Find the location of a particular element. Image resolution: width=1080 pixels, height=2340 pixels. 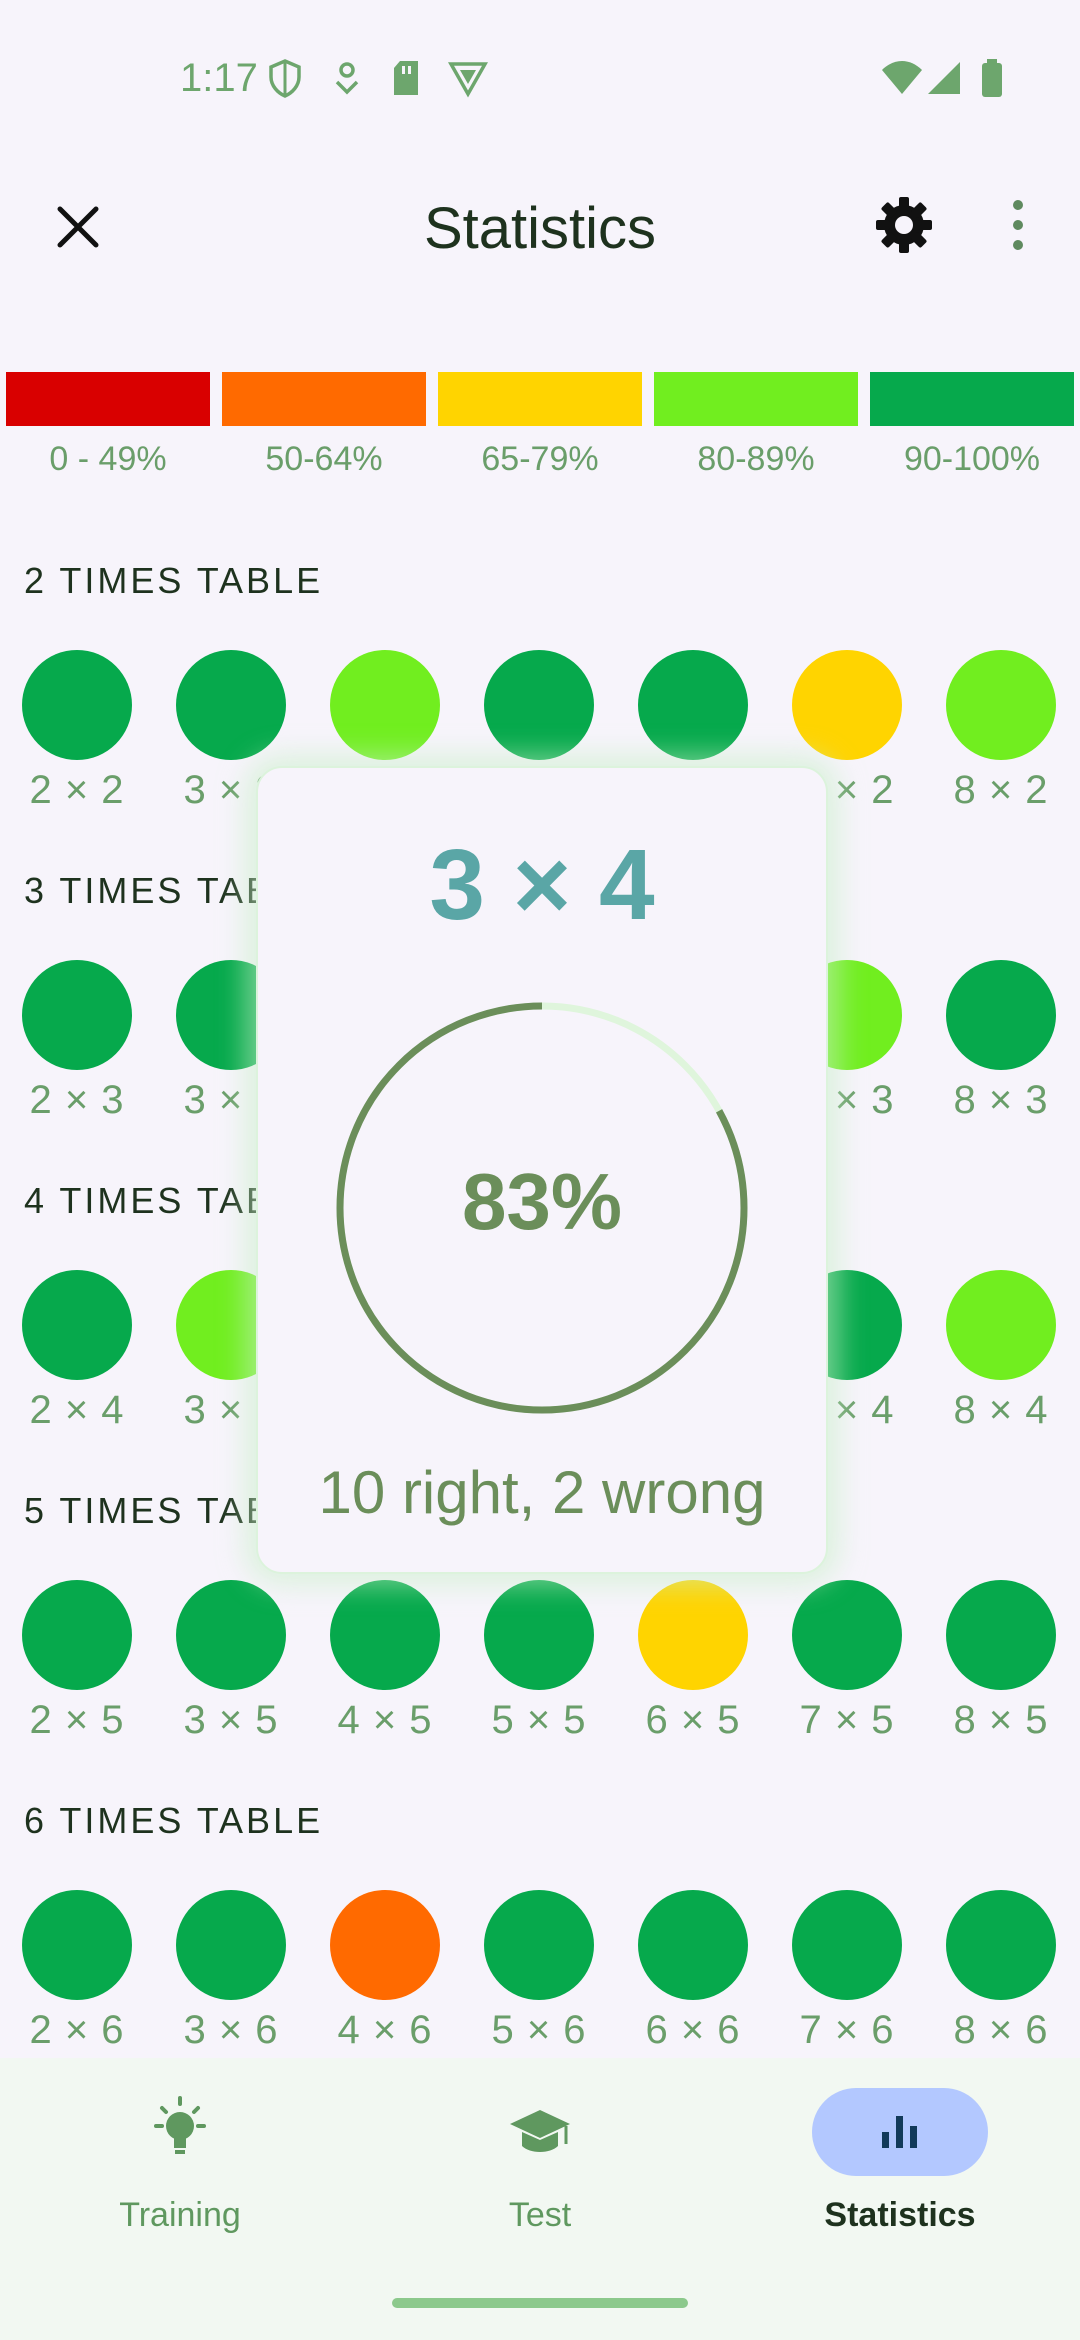

legend-item: 90-100% is located at coordinates (972, 425).